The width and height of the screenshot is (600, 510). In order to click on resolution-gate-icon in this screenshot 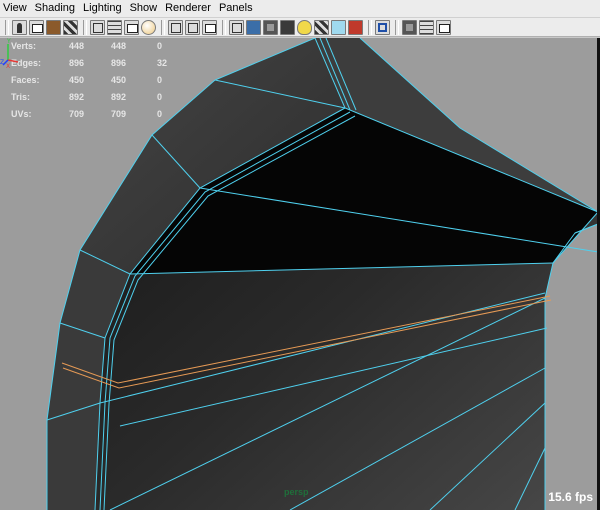, I will do `click(175, 27)`.